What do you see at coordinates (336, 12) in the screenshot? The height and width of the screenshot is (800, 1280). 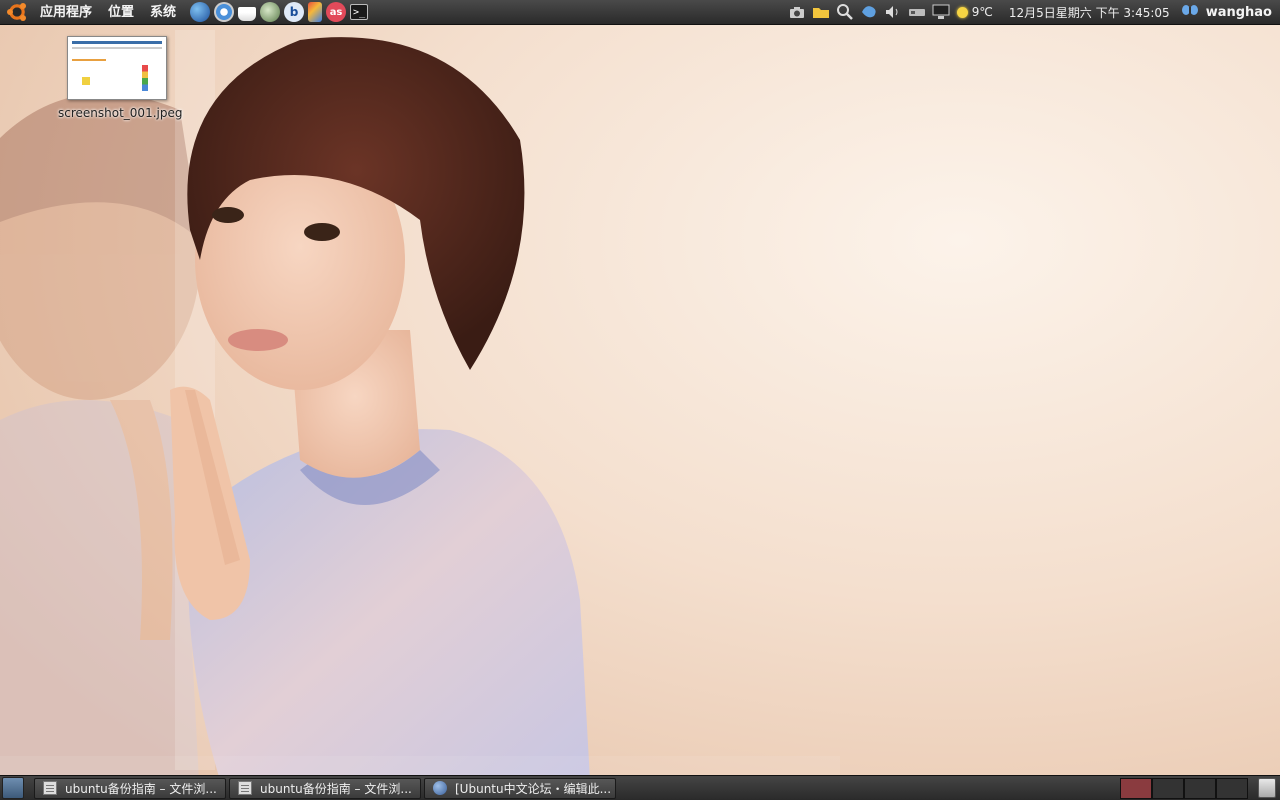 I see `lastfm-icon: as` at bounding box center [336, 12].